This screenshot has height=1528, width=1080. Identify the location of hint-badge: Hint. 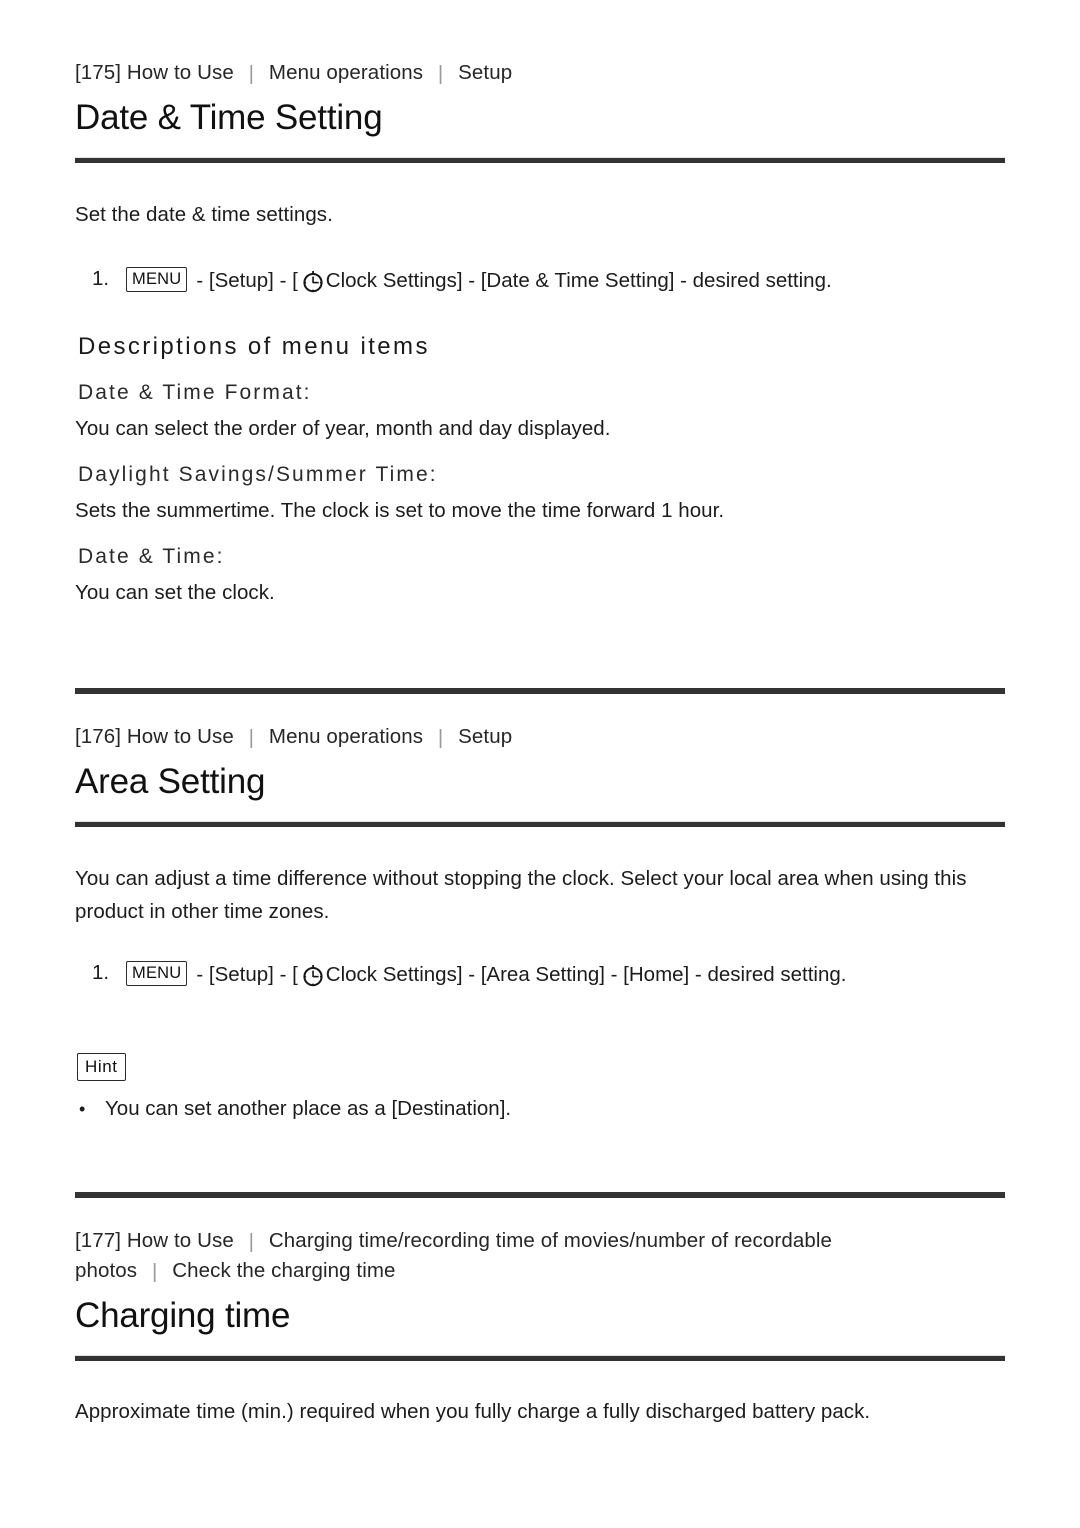
(101, 1067).